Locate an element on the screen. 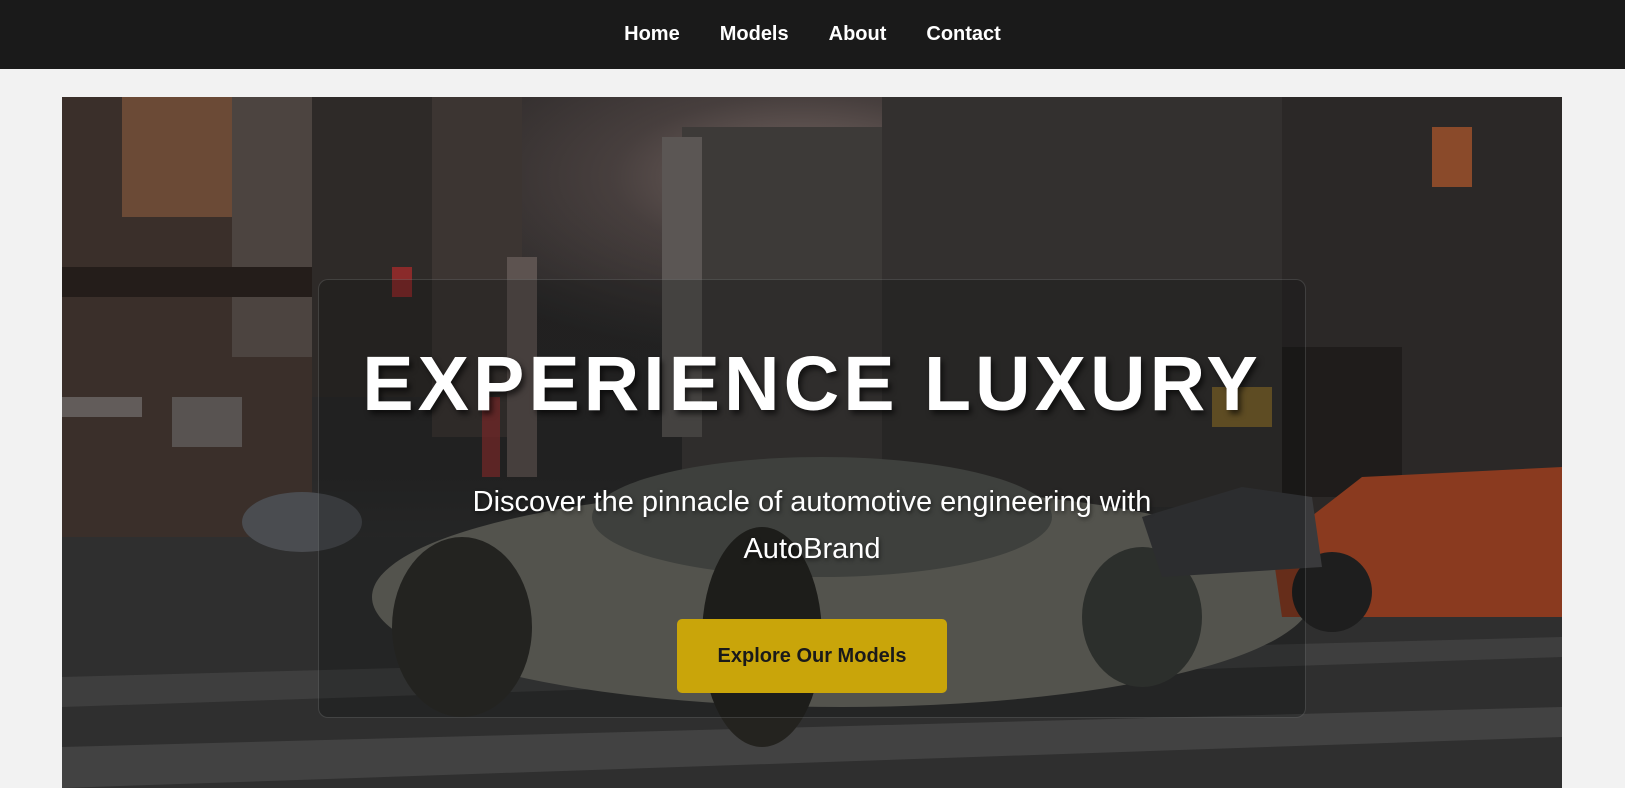  top-navigation: Home Models About Contact is located at coordinates (812, 34).